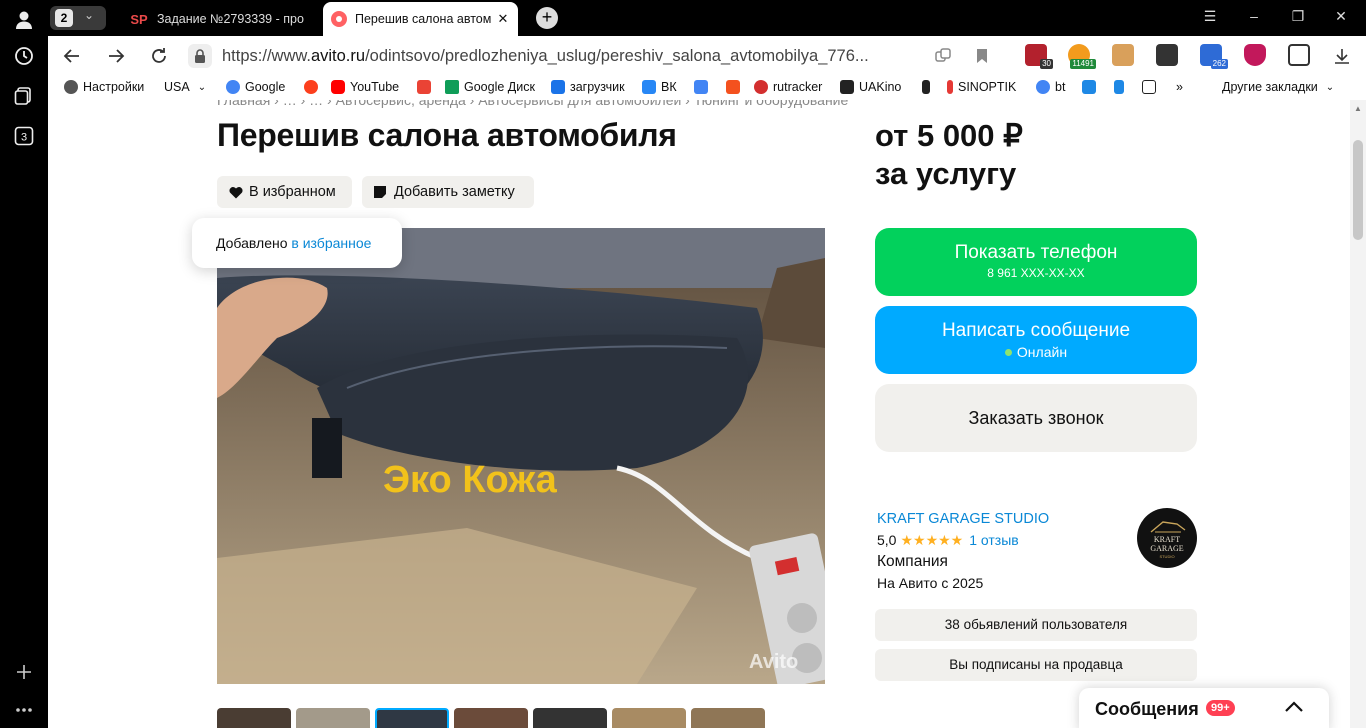 This screenshot has height=728, width=1366. What do you see at coordinates (703, 87) in the screenshot?
I see `bookmark-translate` at bounding box center [703, 87].